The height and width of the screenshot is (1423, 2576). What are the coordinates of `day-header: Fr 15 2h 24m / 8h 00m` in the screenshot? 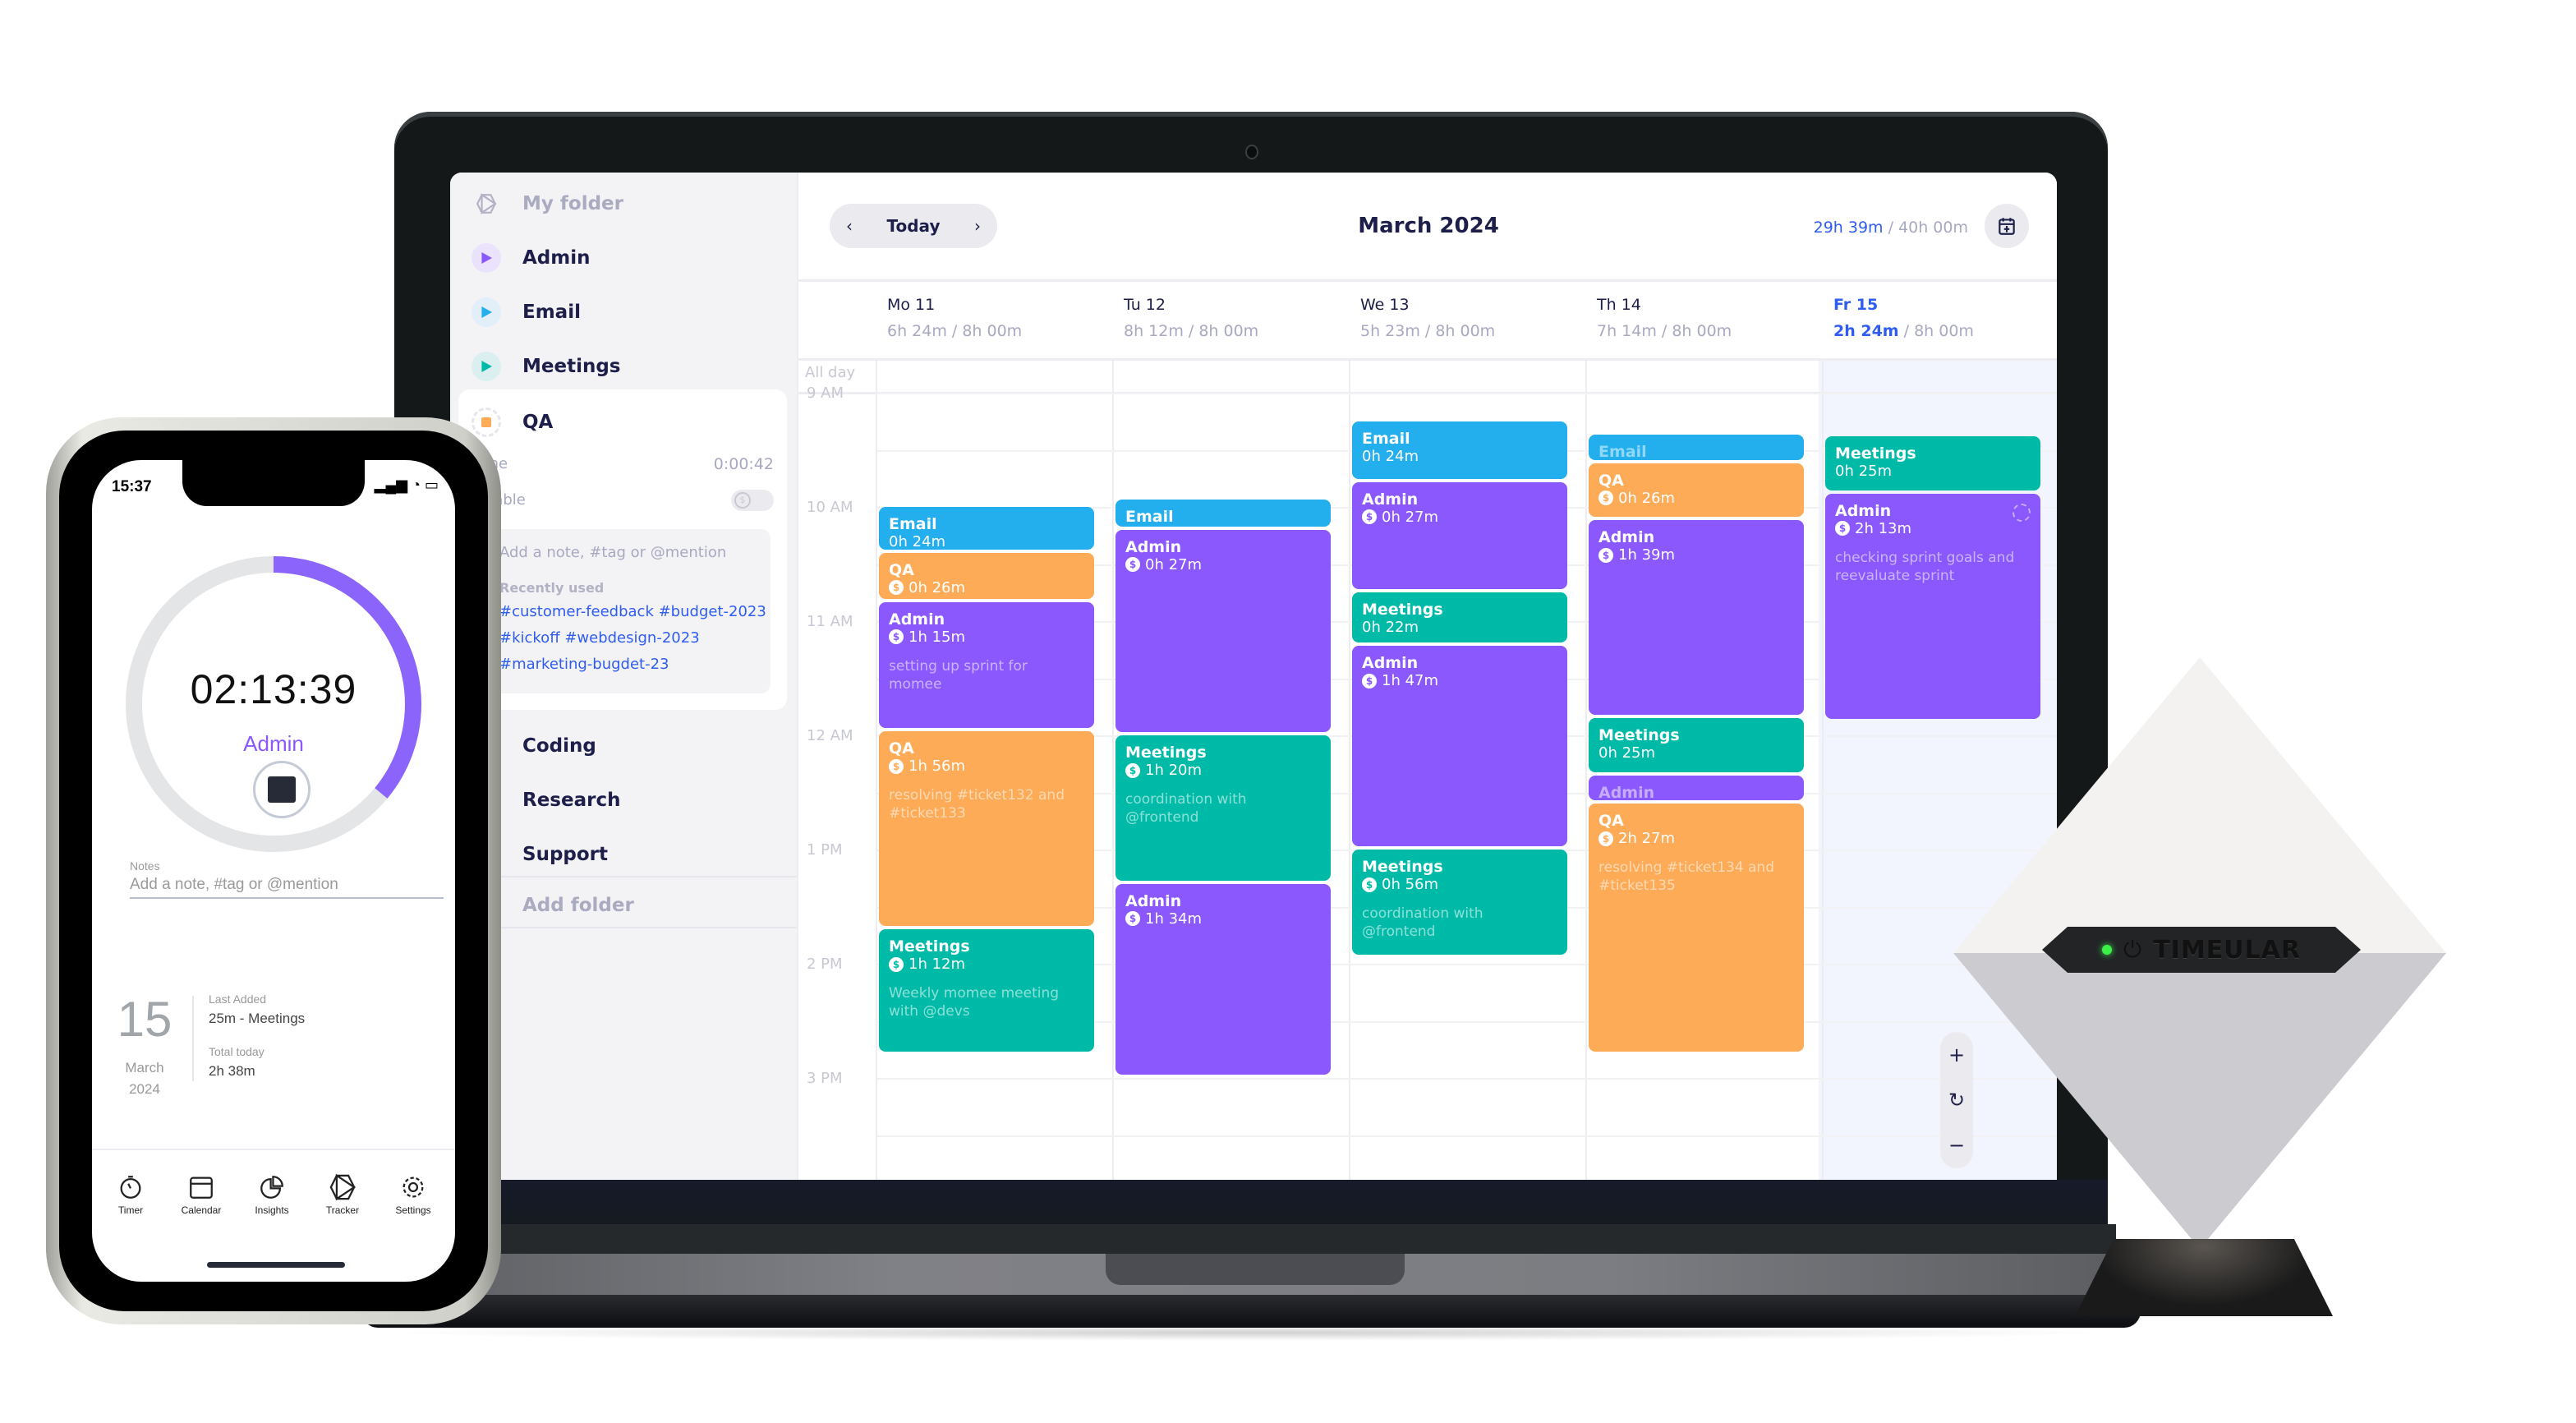 It's located at (1903, 318).